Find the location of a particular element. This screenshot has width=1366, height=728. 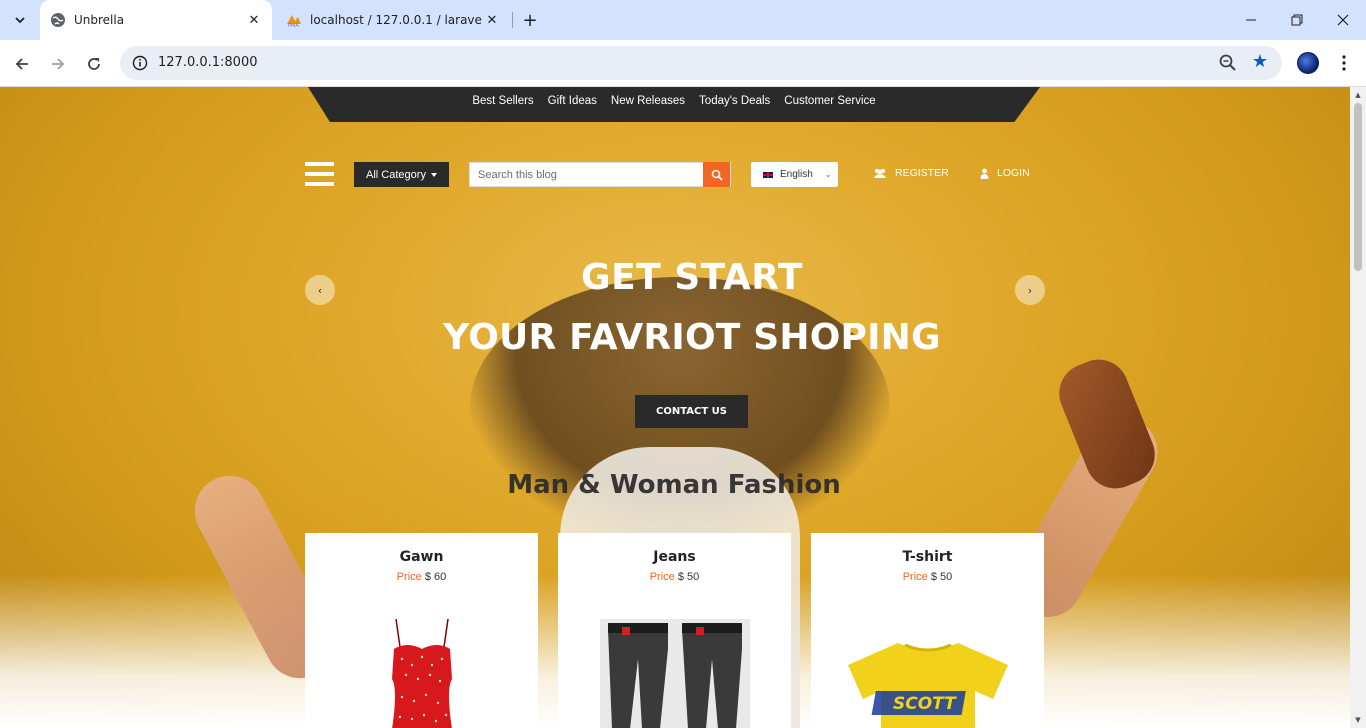

close-window-button is located at coordinates (1343, 20).